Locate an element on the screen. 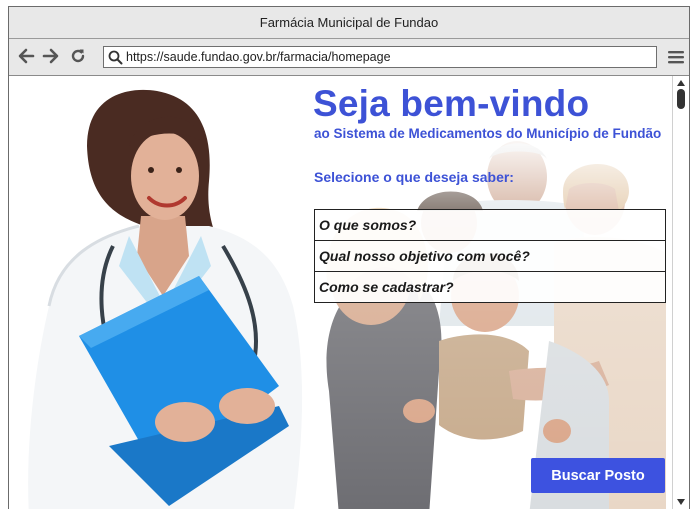  reload-icon is located at coordinates (78, 56).